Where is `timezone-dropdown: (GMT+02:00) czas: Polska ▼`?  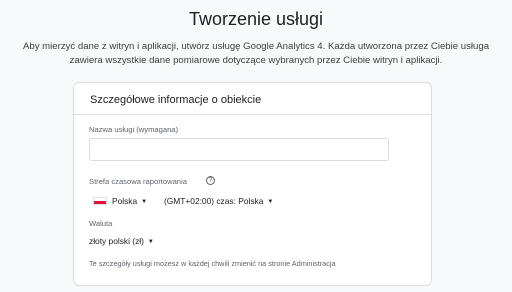 timezone-dropdown: (GMT+02:00) czas: Polska ▼ is located at coordinates (218, 201).